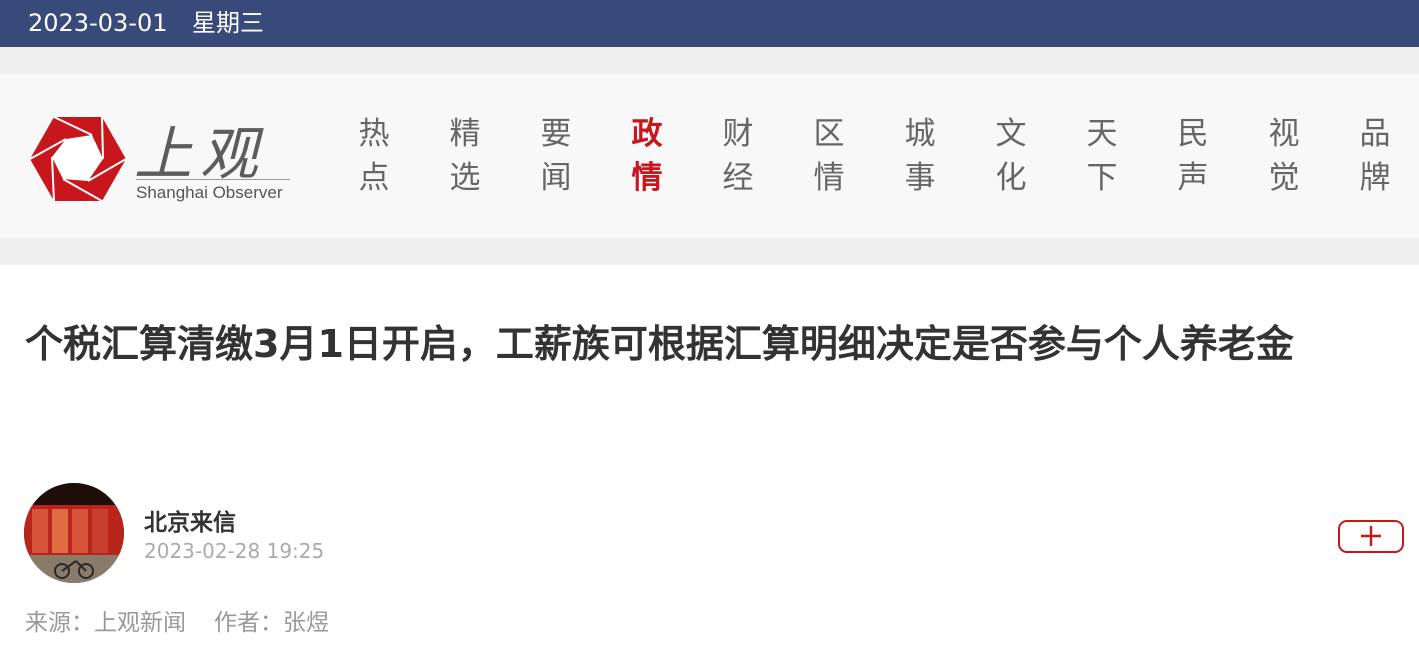 This screenshot has width=1419, height=659. Describe the element at coordinates (1375, 178) in the screenshot. I see `nav-label-bottom: 牌` at that location.